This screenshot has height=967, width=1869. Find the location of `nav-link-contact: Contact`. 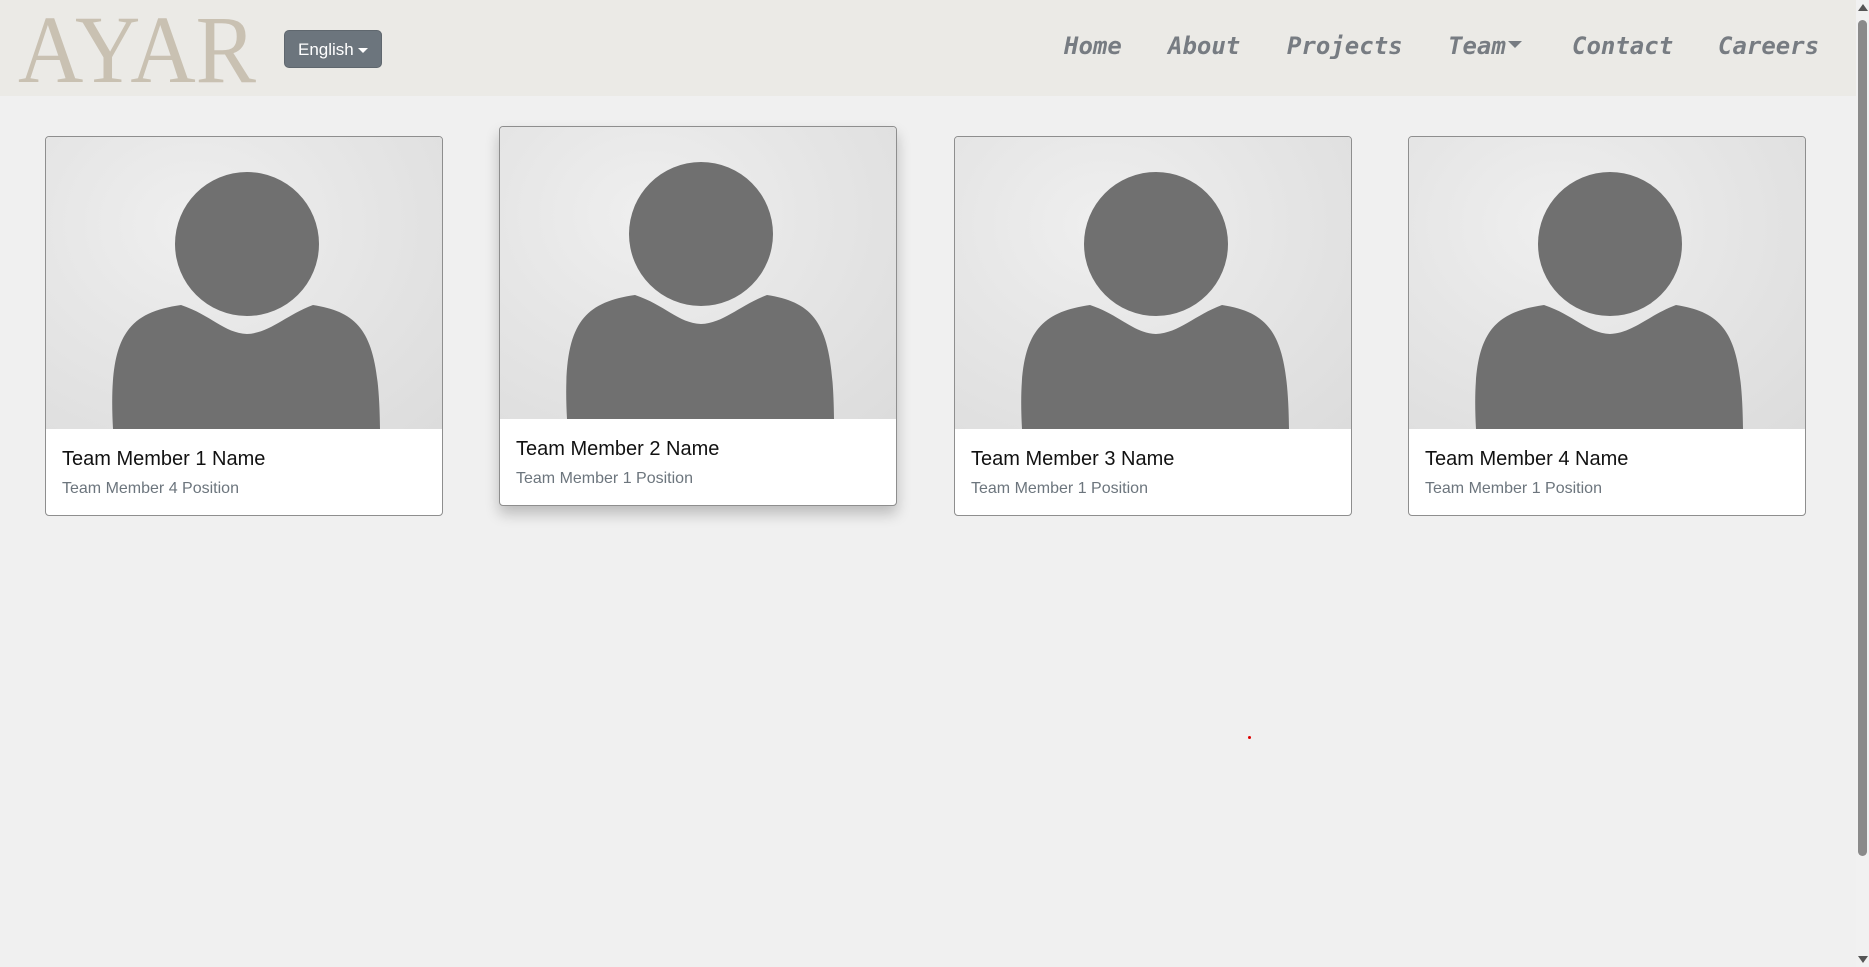

nav-link-contact: Contact is located at coordinates (1622, 46).